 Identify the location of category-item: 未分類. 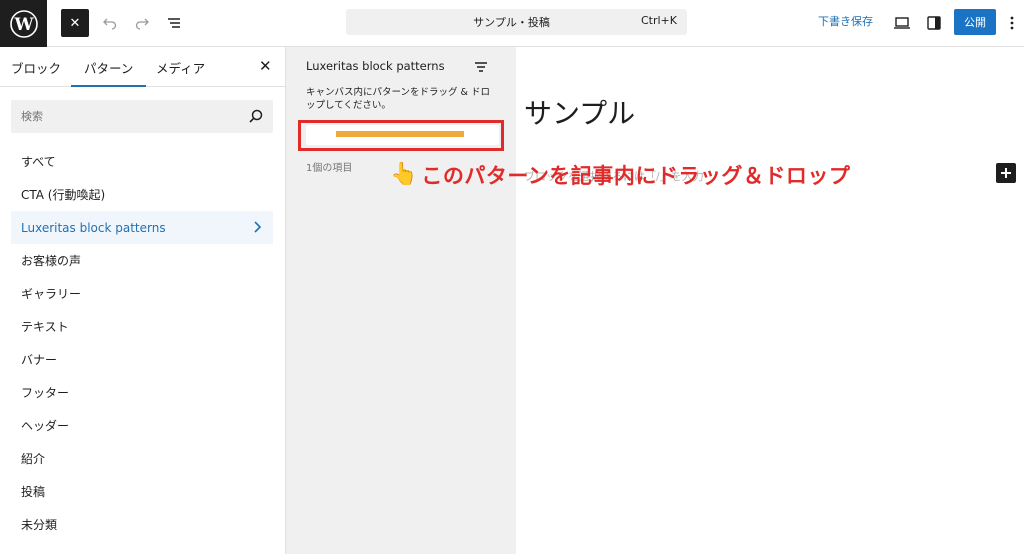
(142, 524).